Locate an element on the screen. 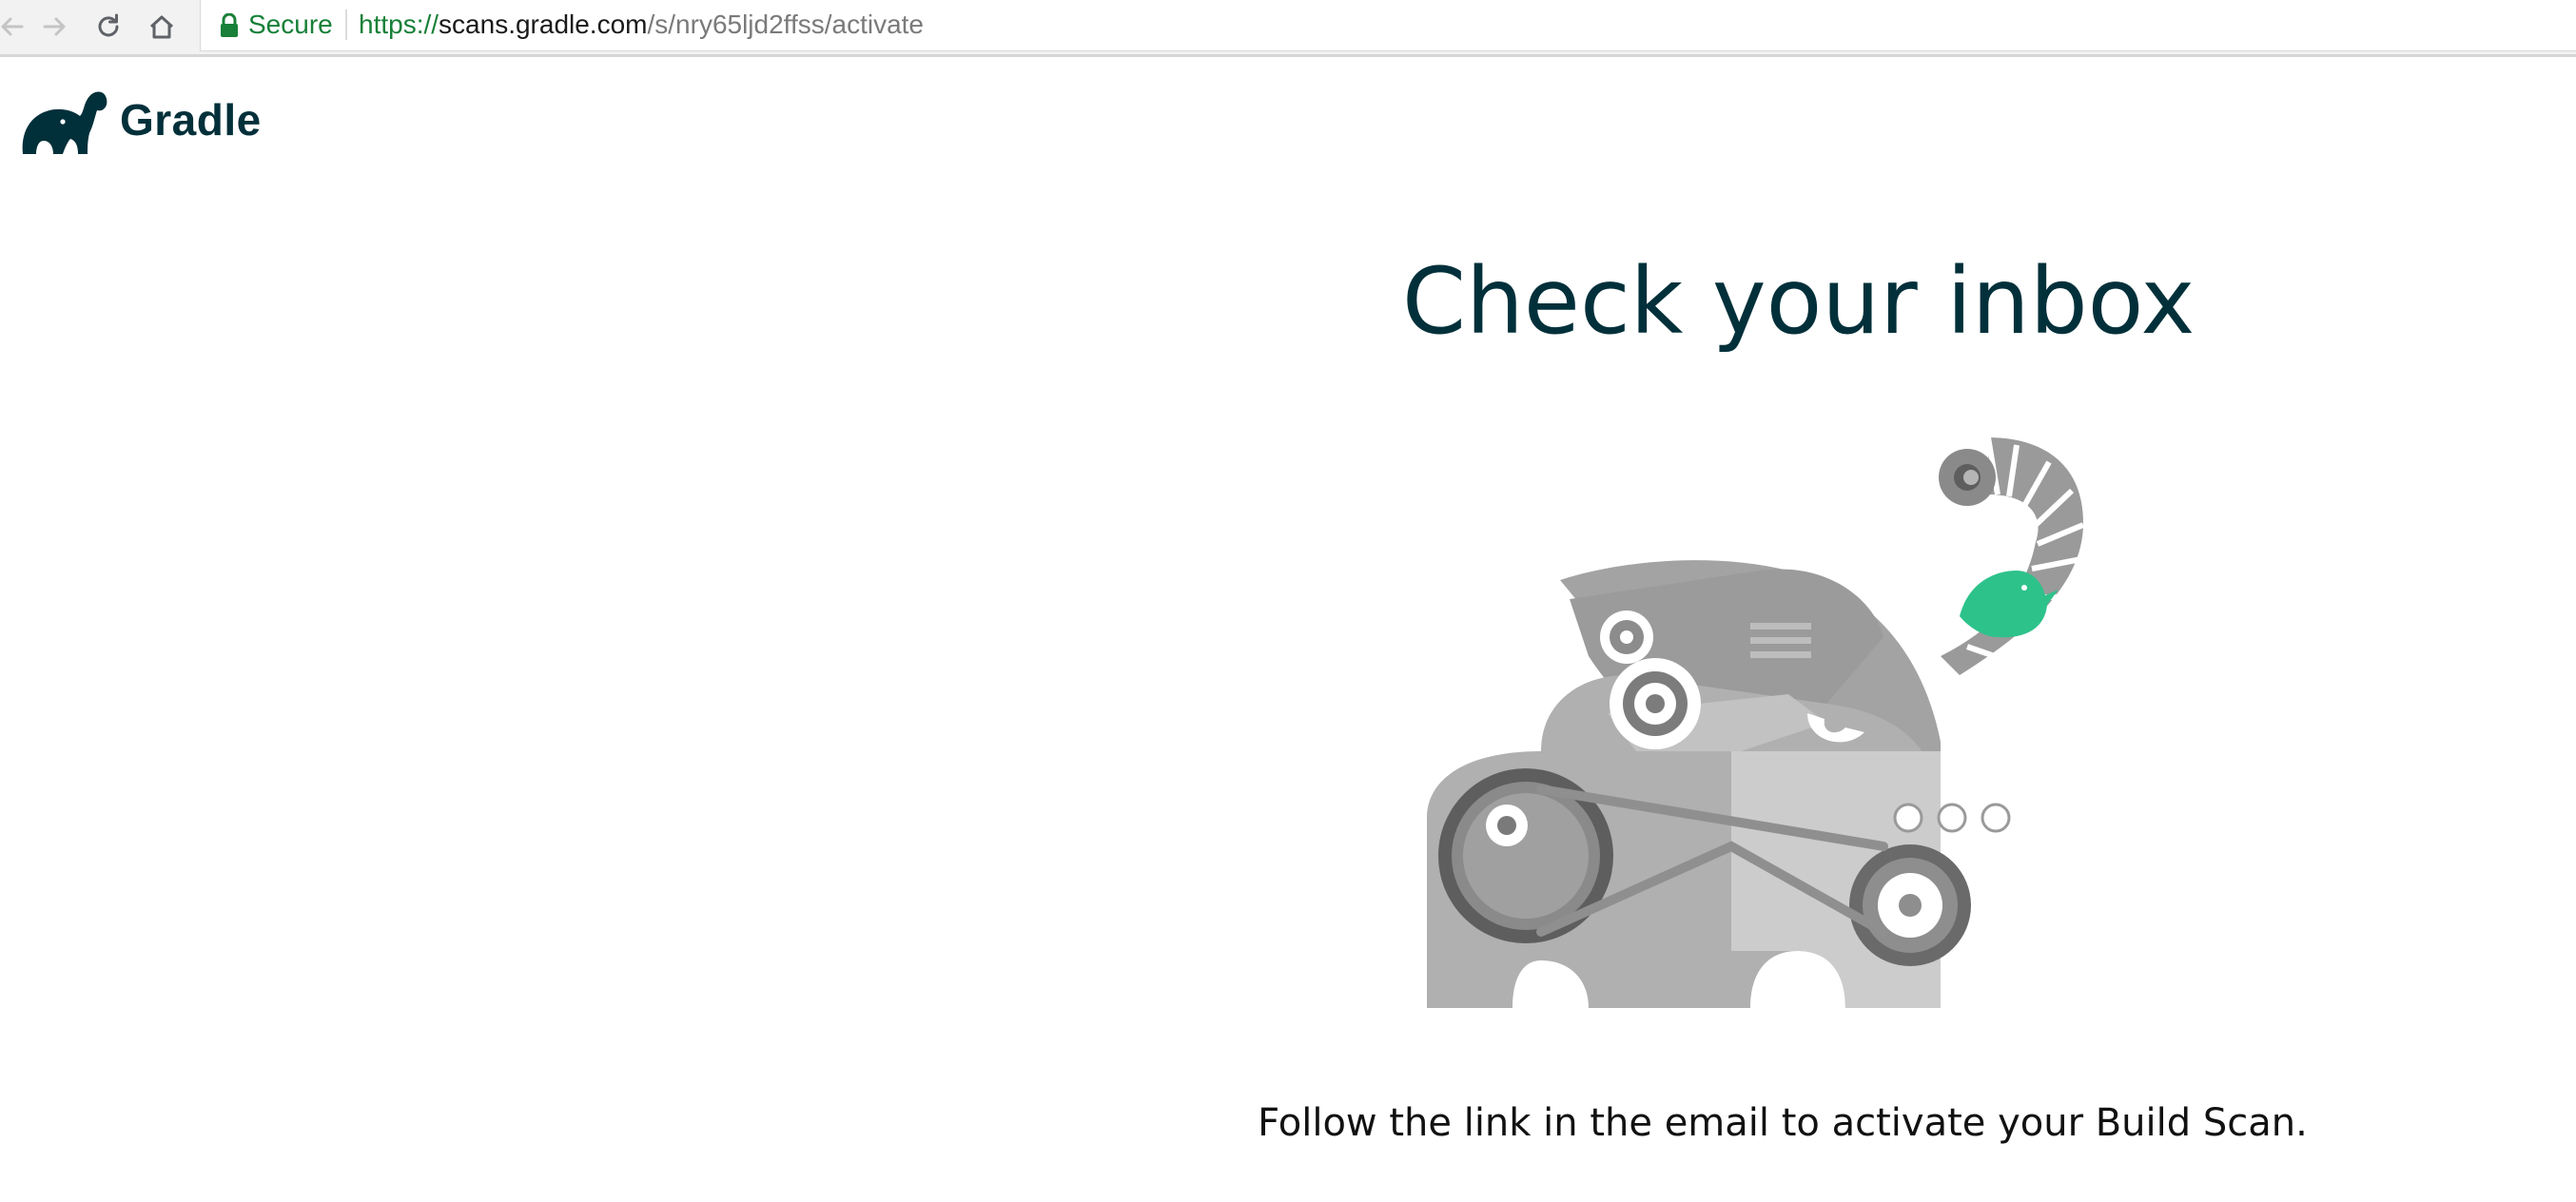  reload-button is located at coordinates (108, 27).